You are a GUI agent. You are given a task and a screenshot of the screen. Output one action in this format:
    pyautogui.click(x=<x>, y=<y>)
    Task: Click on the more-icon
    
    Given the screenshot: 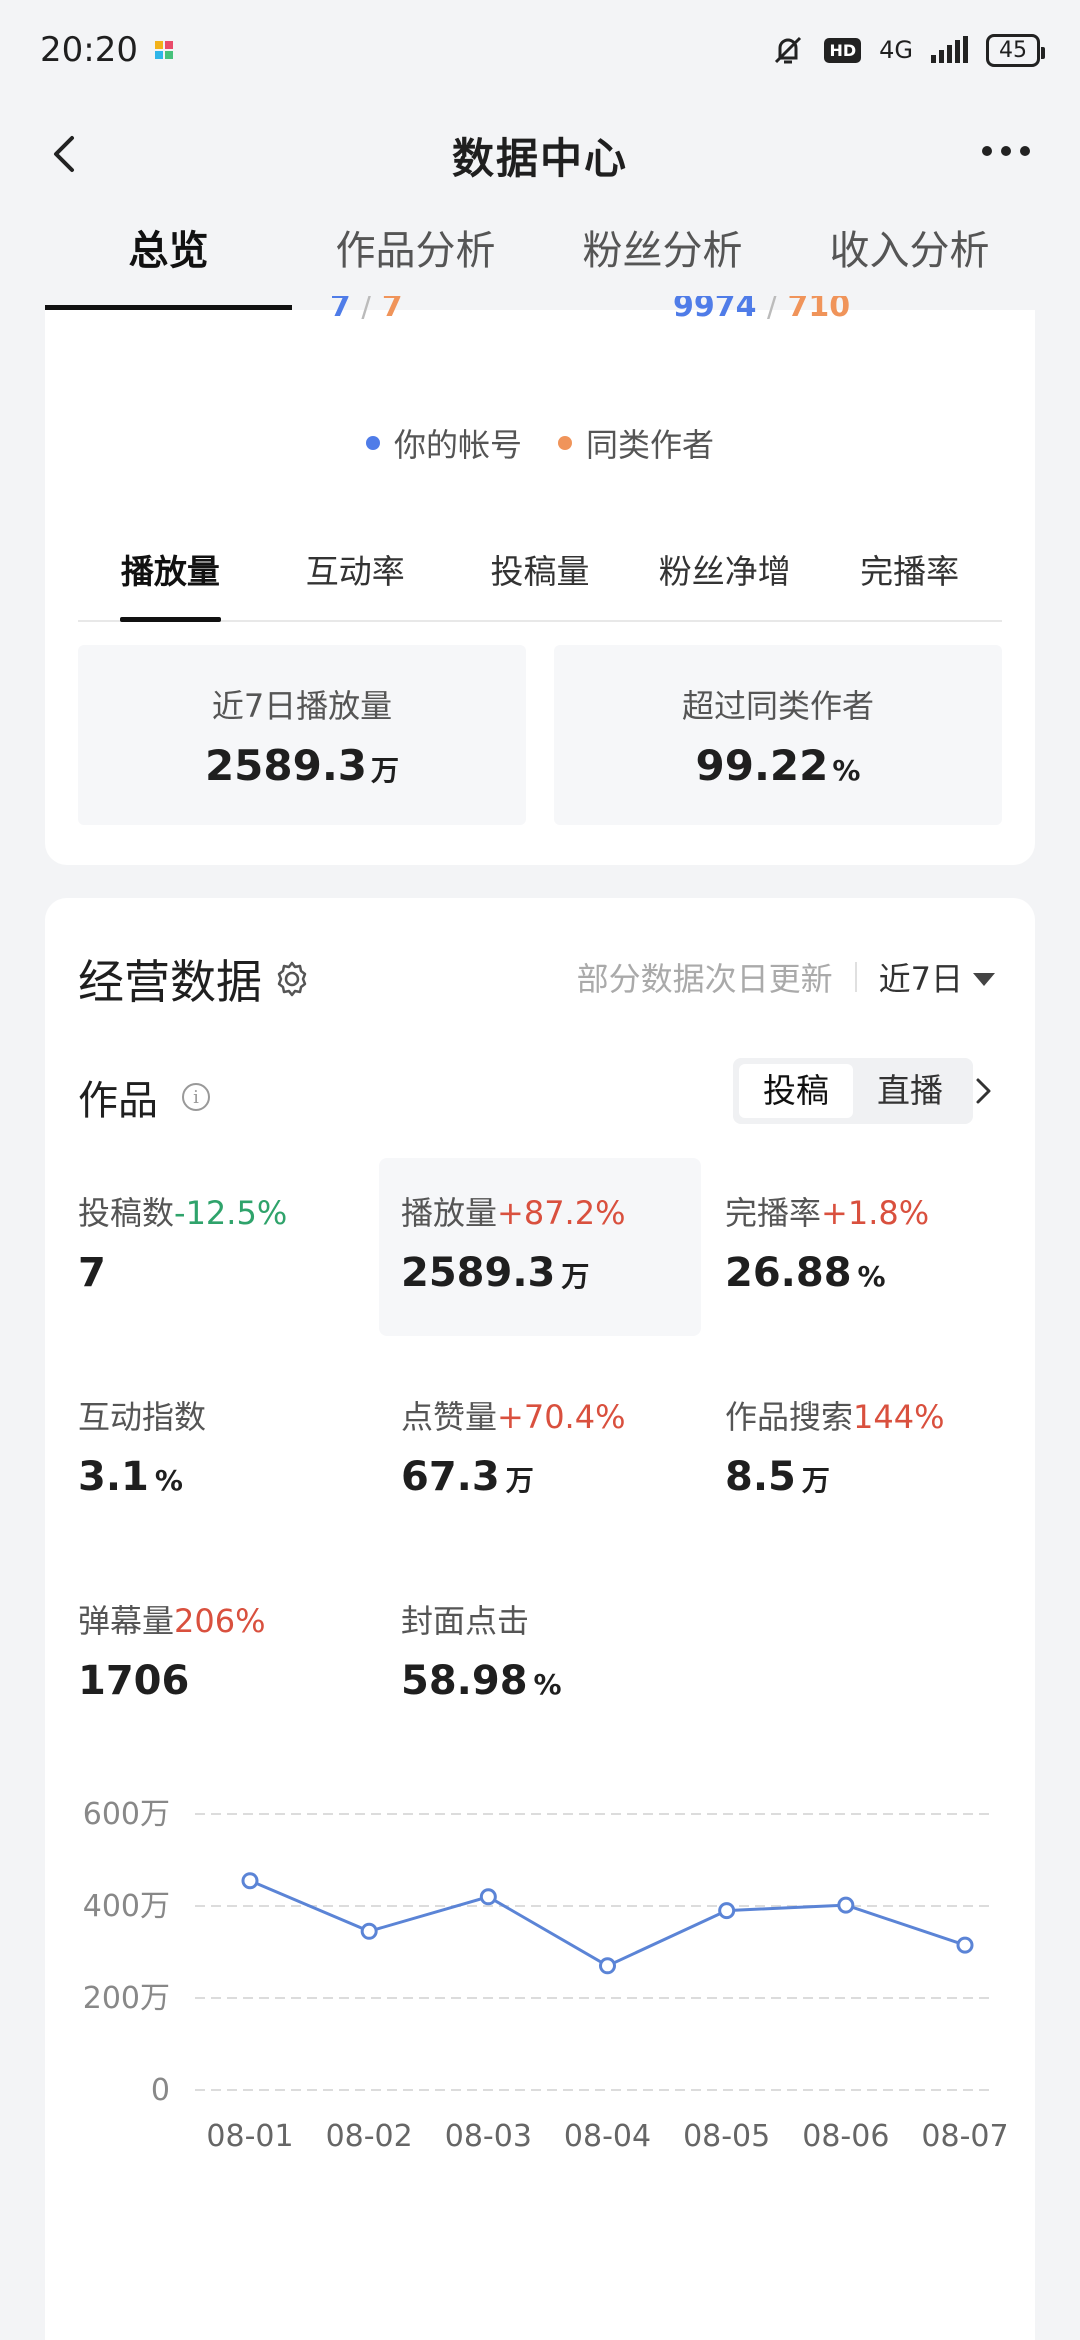 What is the action you would take?
    pyautogui.click(x=1006, y=151)
    